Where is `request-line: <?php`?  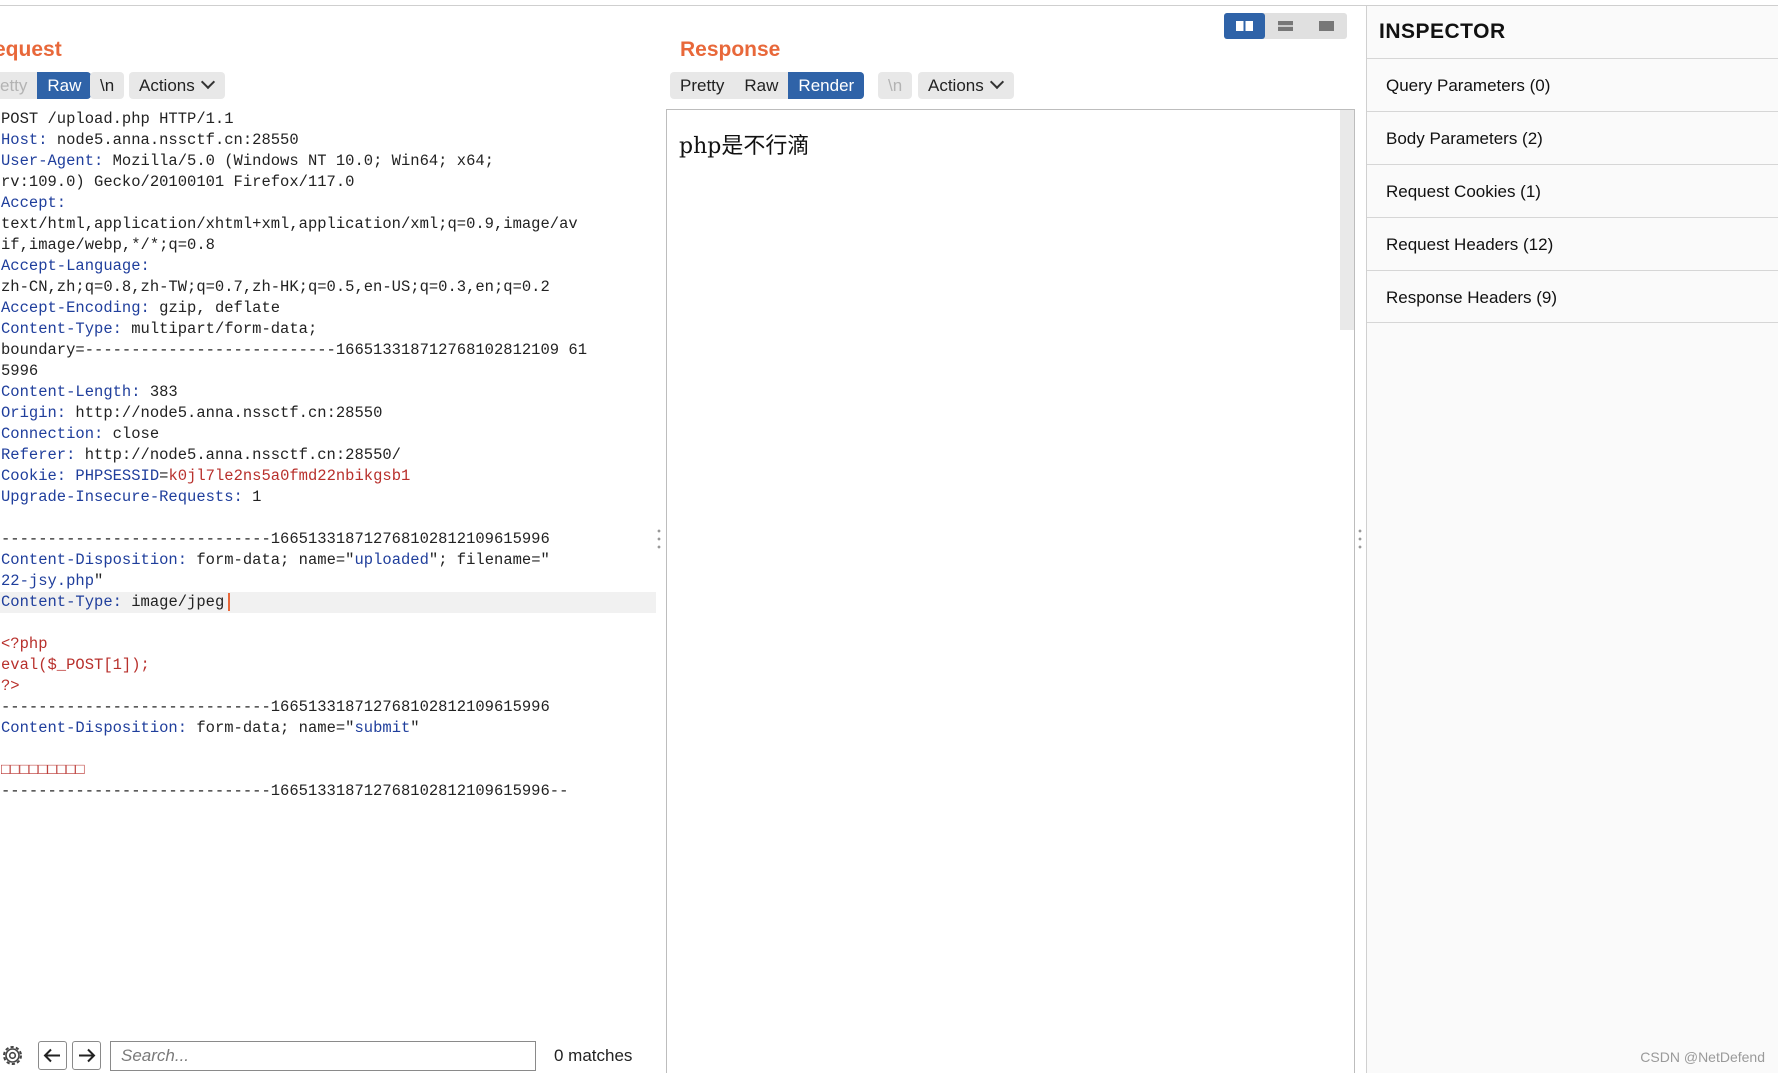
request-line: <?php is located at coordinates (328, 644).